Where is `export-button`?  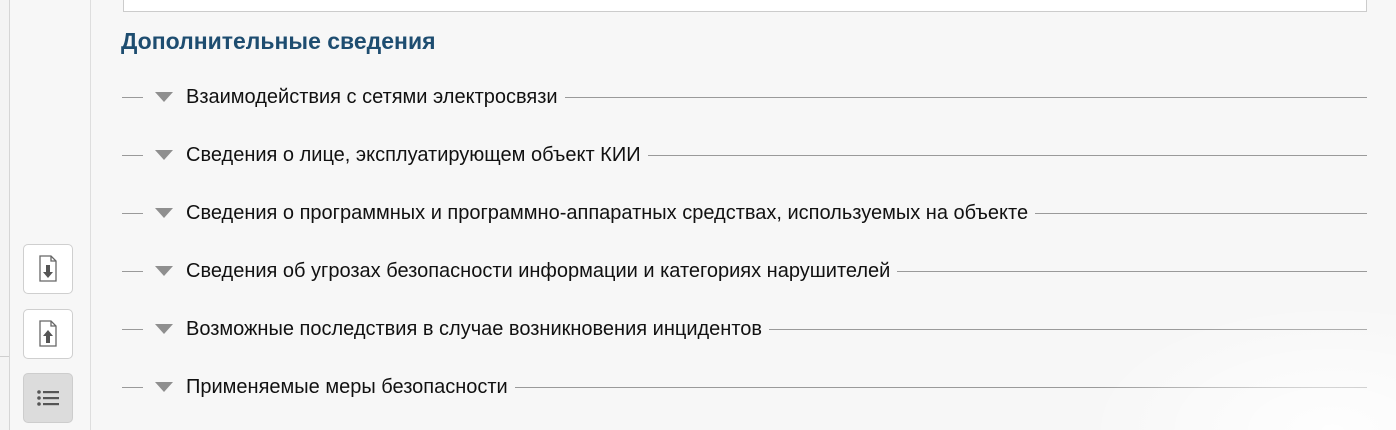 export-button is located at coordinates (48, 334).